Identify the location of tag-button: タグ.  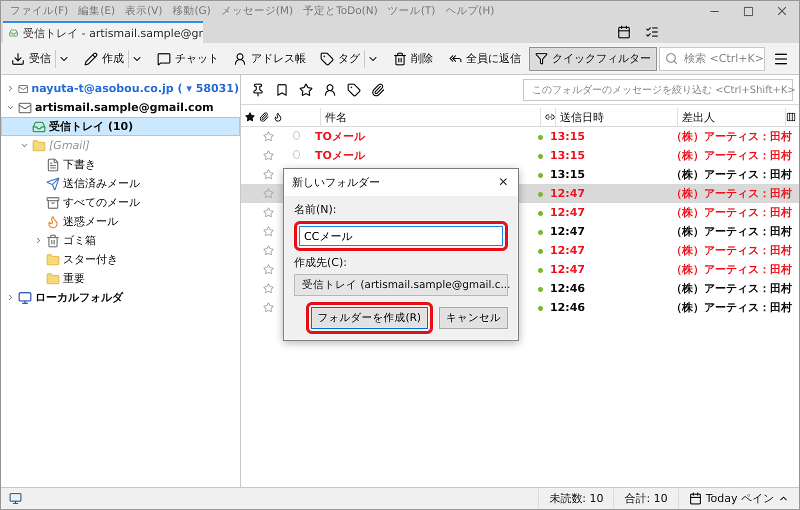
(349, 58).